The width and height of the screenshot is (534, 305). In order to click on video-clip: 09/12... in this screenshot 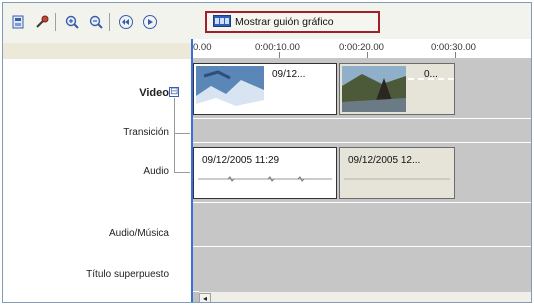, I will do `click(265, 89)`.